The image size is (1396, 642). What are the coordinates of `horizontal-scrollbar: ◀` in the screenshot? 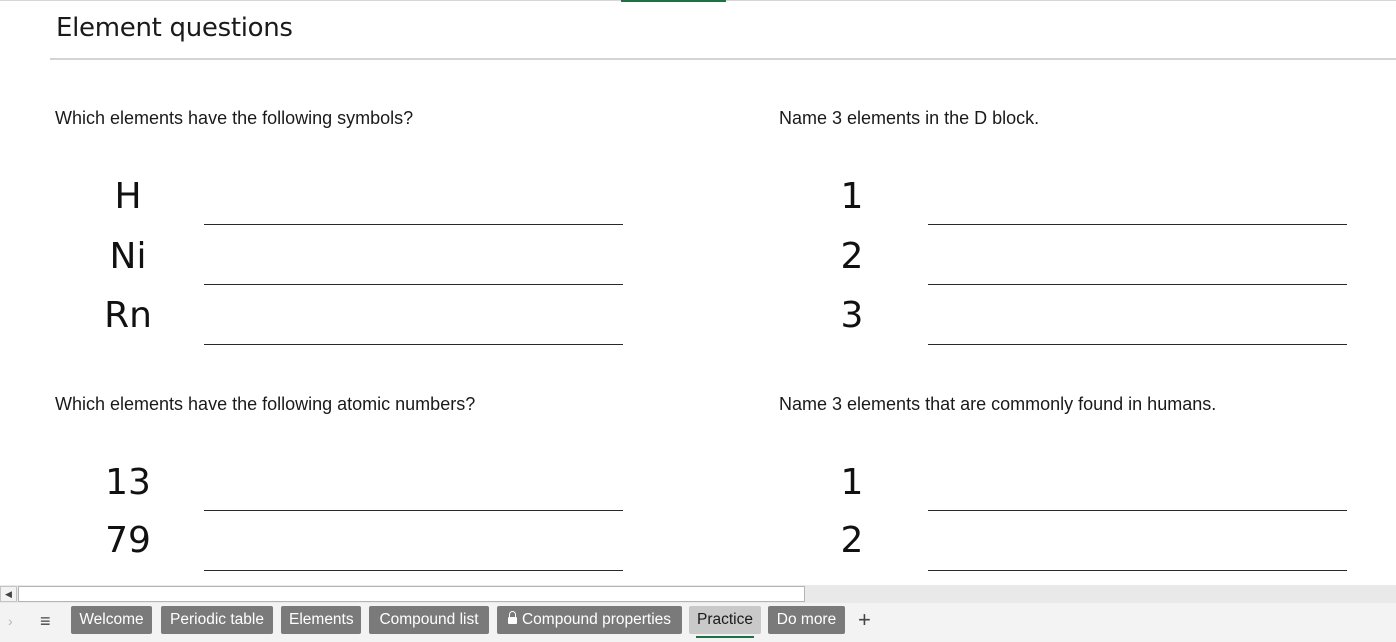 It's located at (698, 594).